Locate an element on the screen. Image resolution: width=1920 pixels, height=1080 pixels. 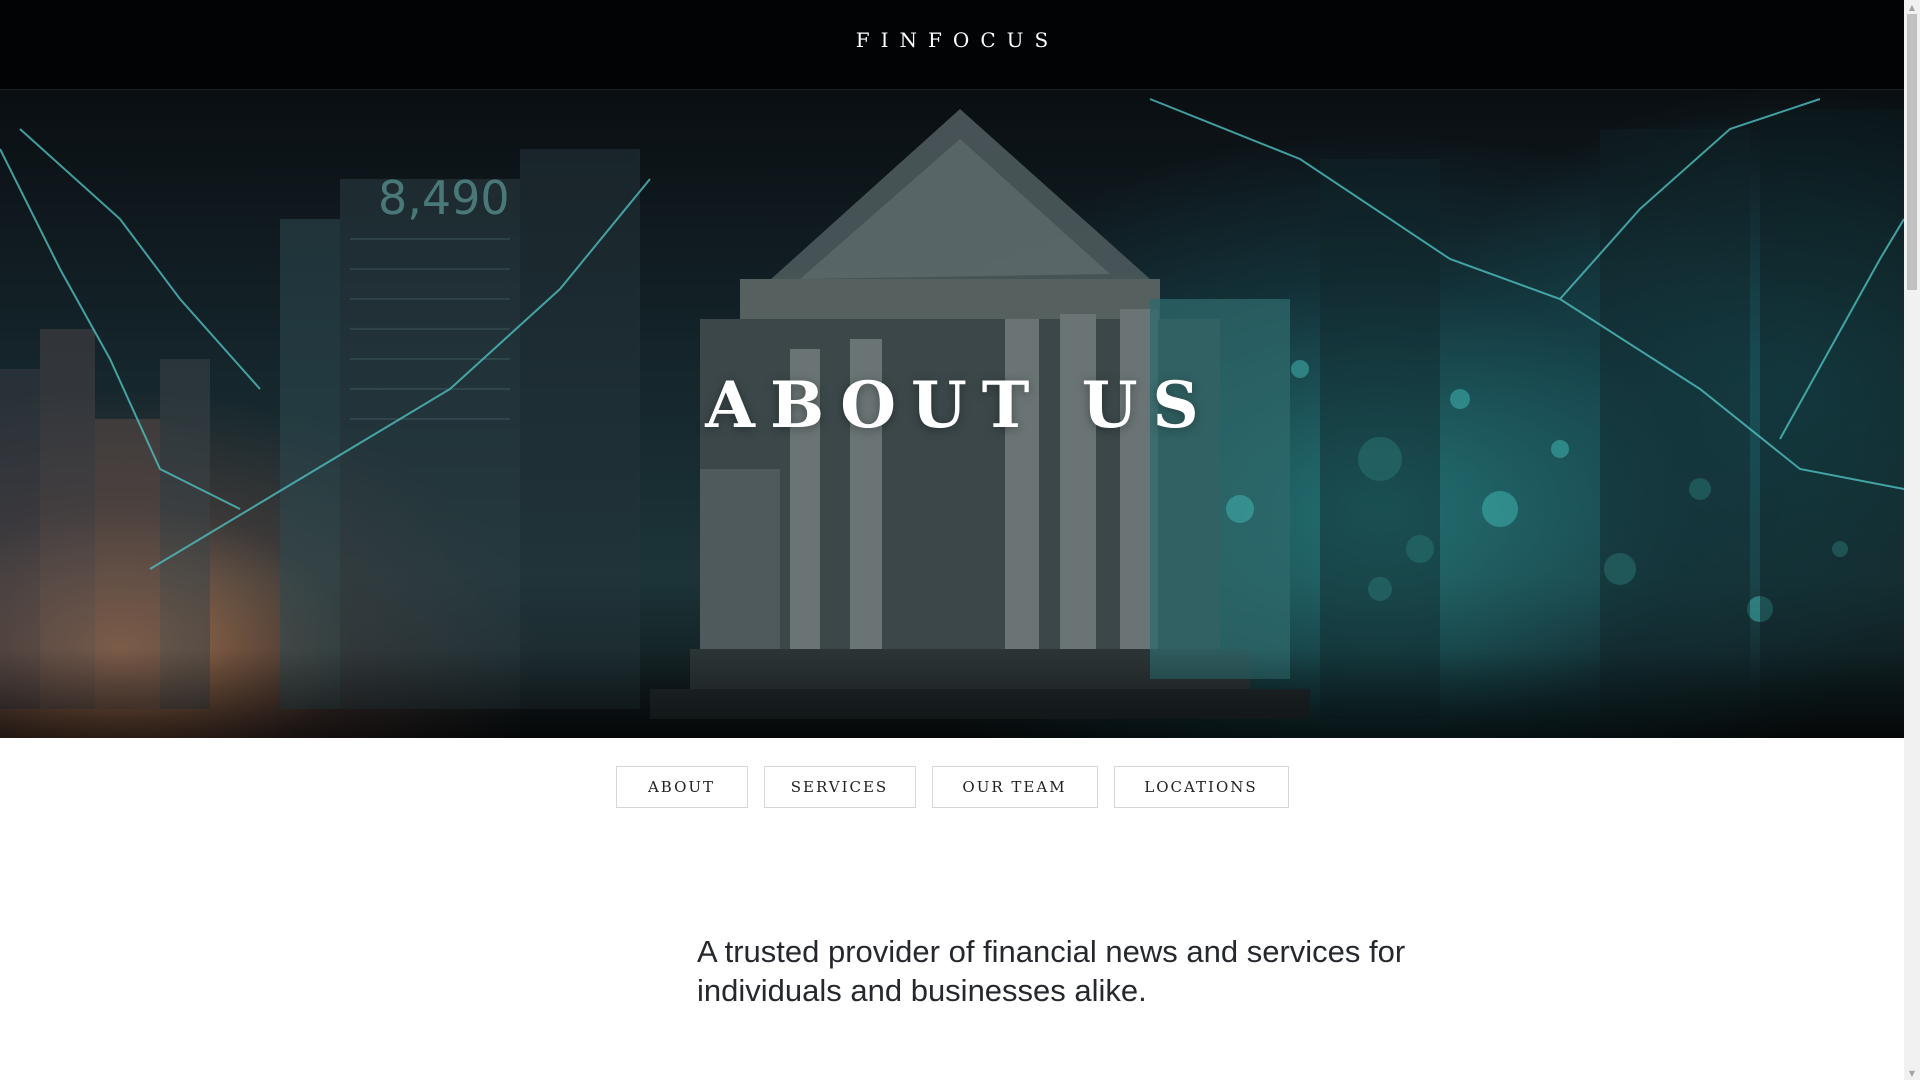
section-nav: ABOUT SERVICES OUR TEAM LOCATIONS is located at coordinates (952, 787).